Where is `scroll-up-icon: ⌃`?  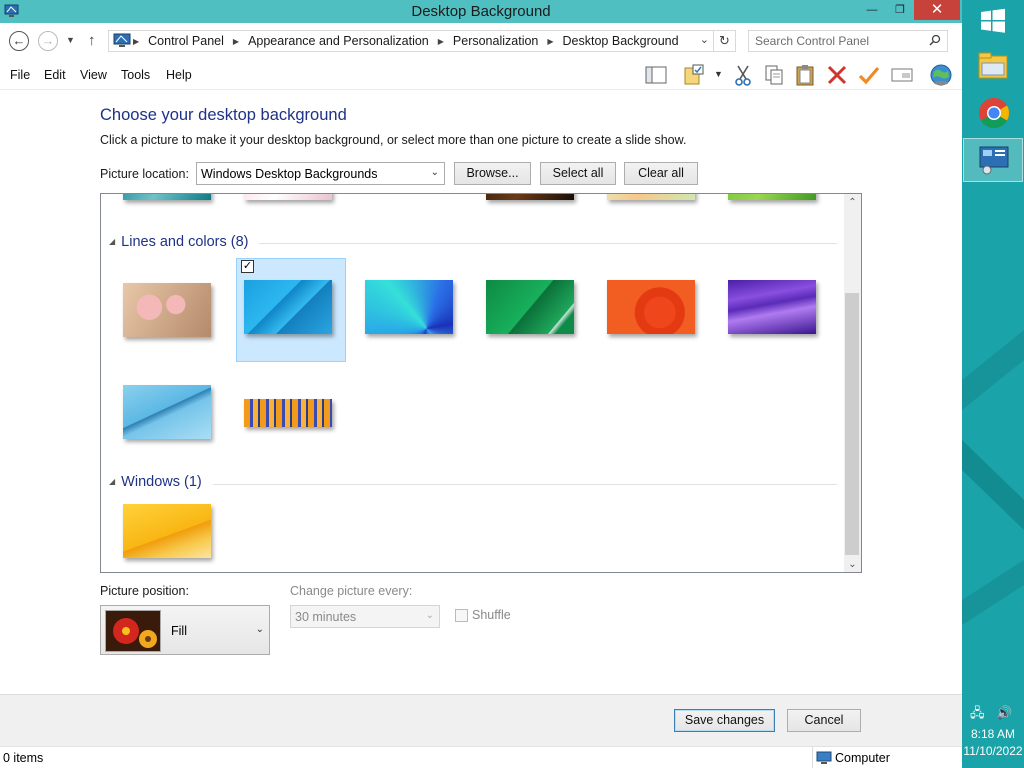
scroll-up-icon: ⌃ is located at coordinates (852, 202).